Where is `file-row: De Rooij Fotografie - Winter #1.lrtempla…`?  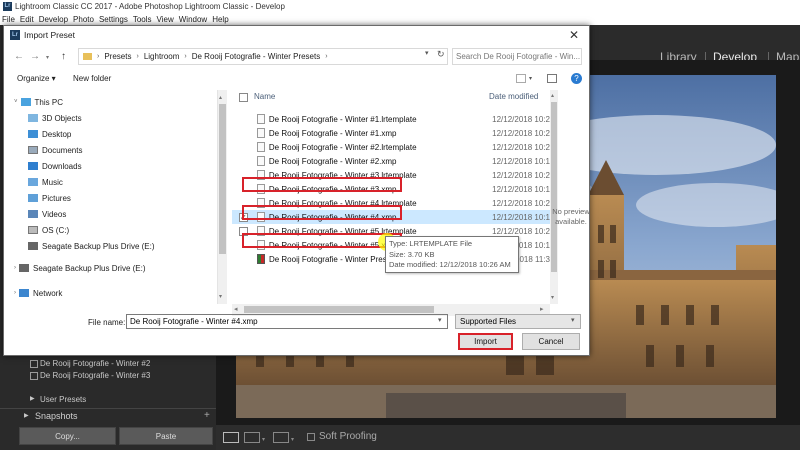 file-row: De Rooij Fotografie - Winter #1.lrtempla… is located at coordinates (391, 119).